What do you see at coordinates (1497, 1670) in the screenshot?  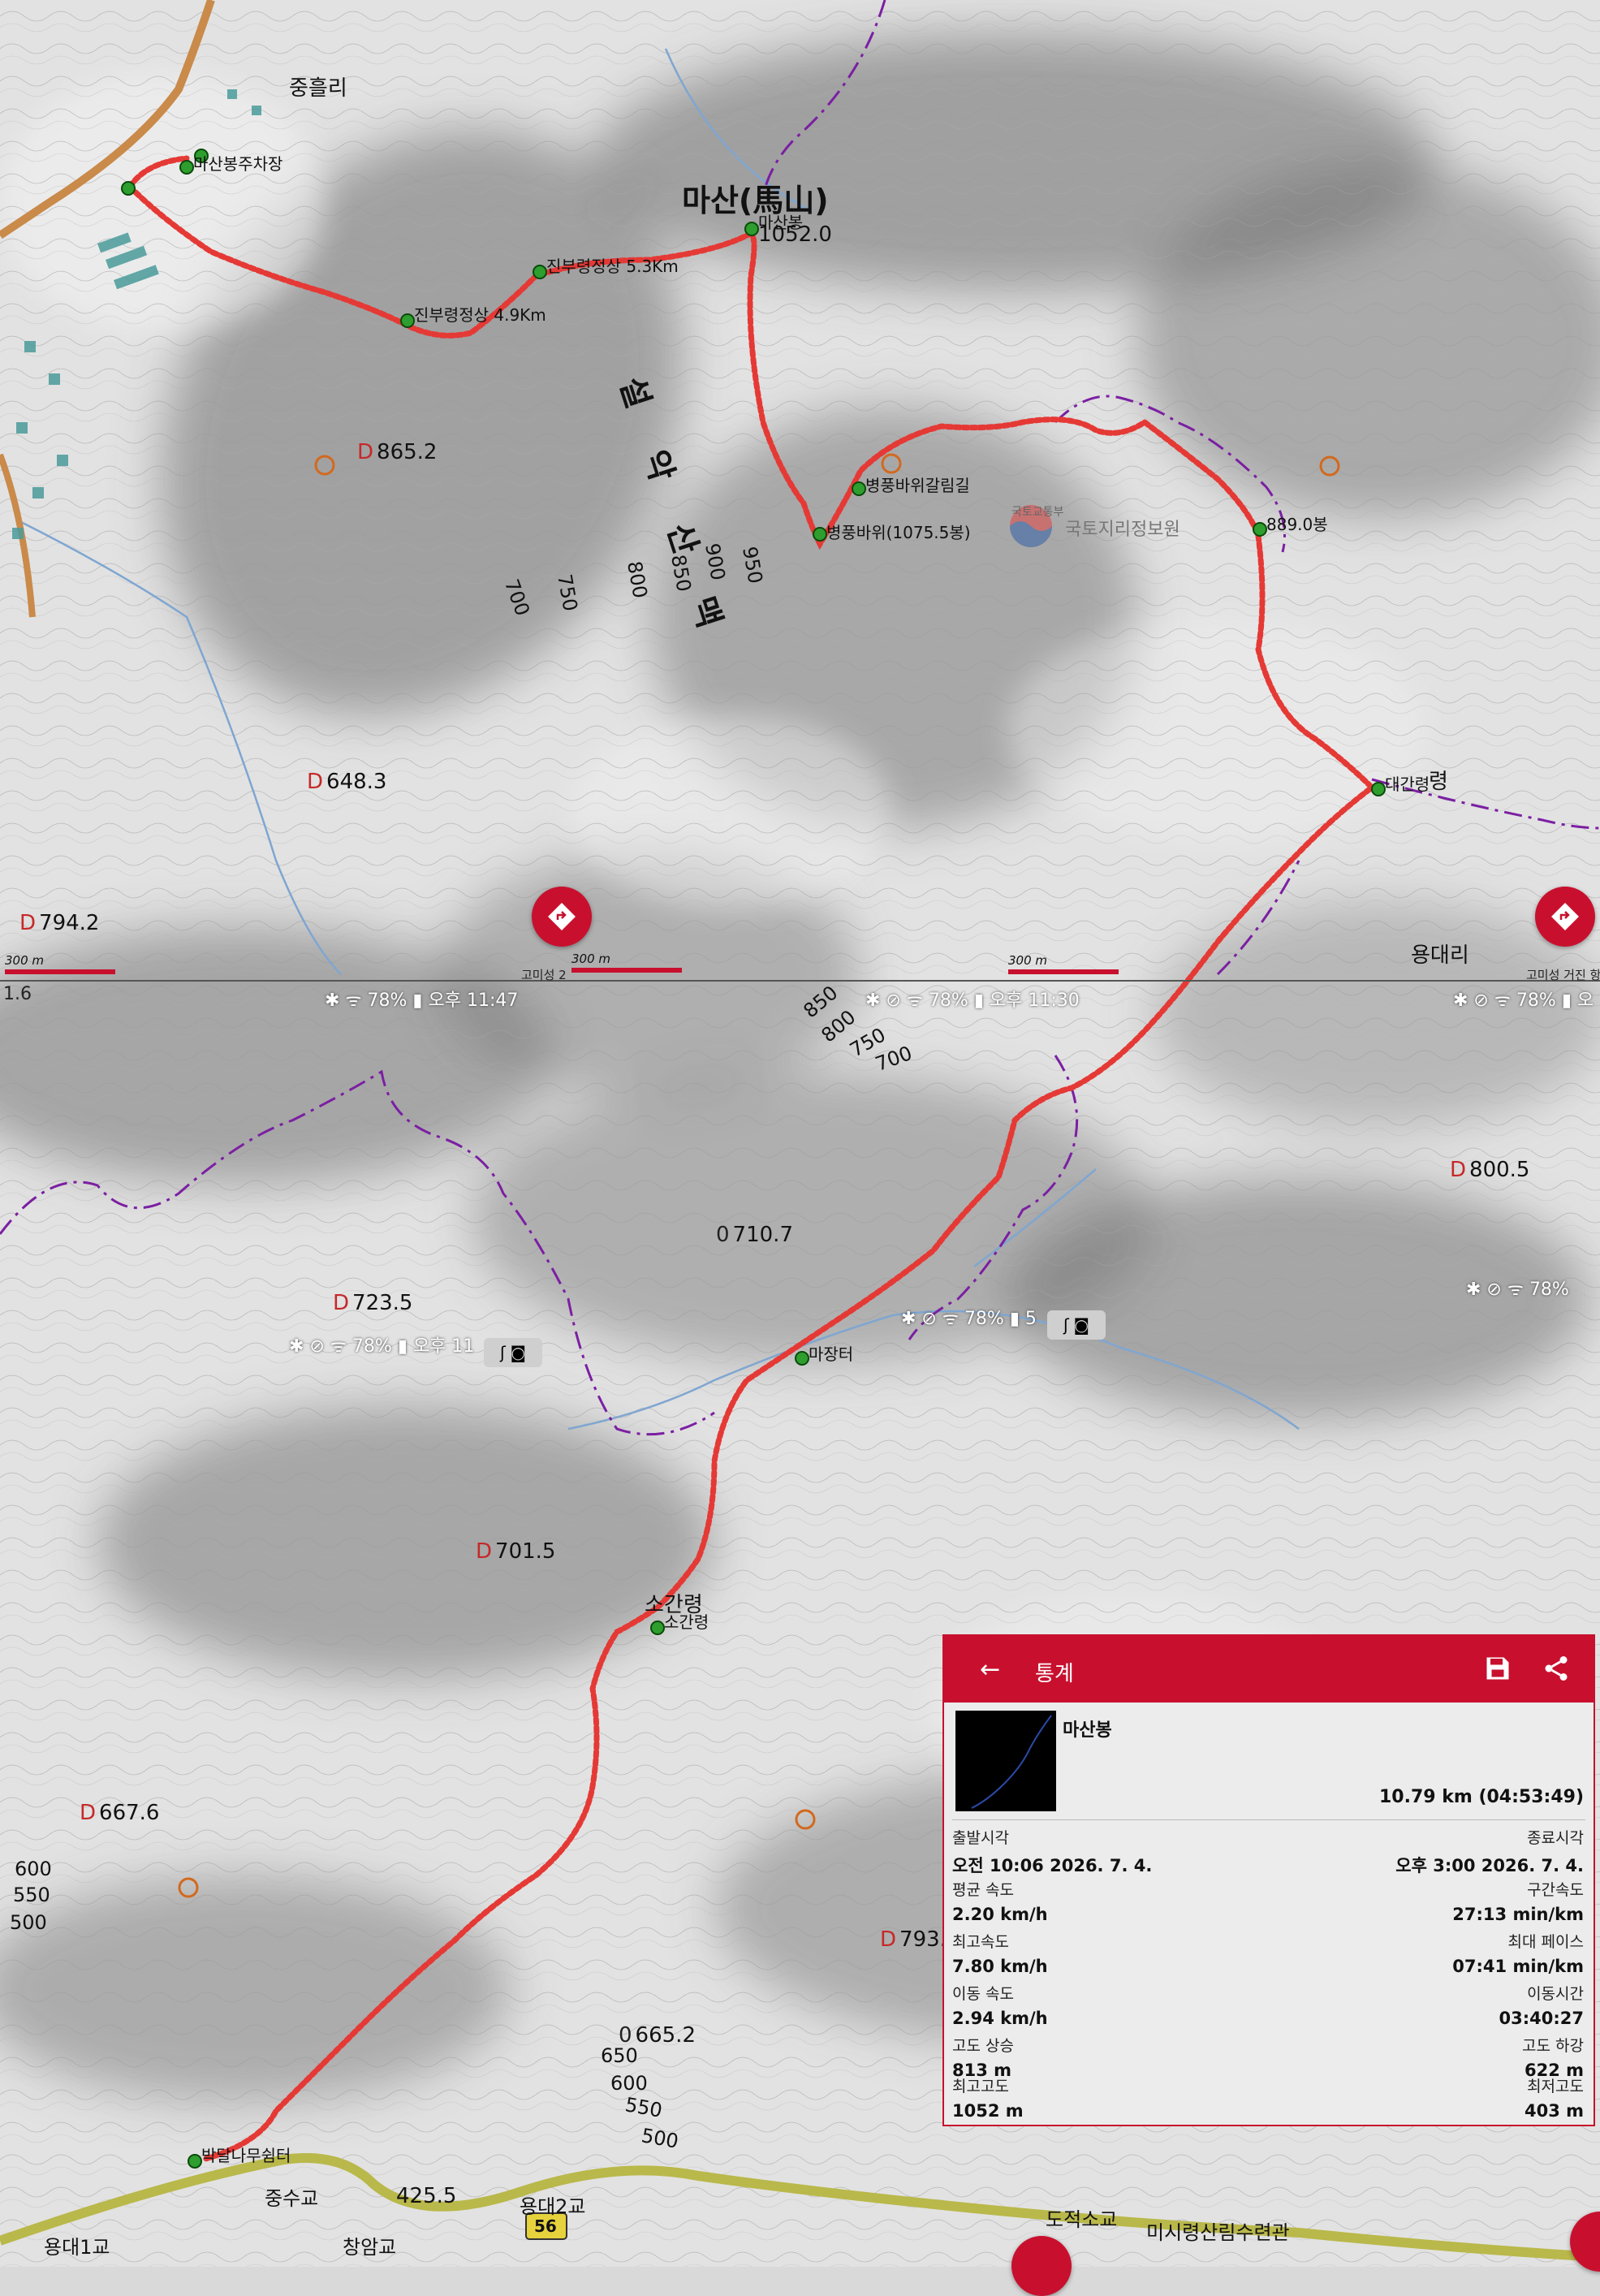 I see `save-icon` at bounding box center [1497, 1670].